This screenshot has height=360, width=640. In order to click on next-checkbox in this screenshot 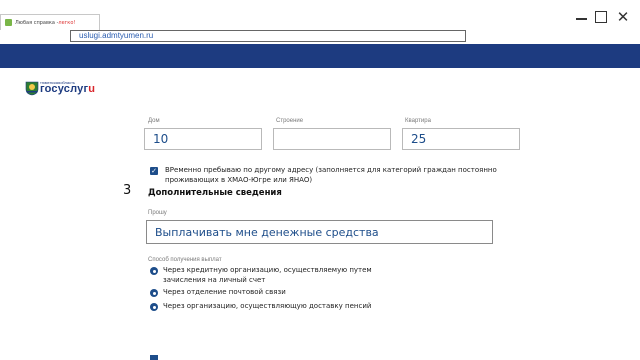, I will do `click(154, 357)`.